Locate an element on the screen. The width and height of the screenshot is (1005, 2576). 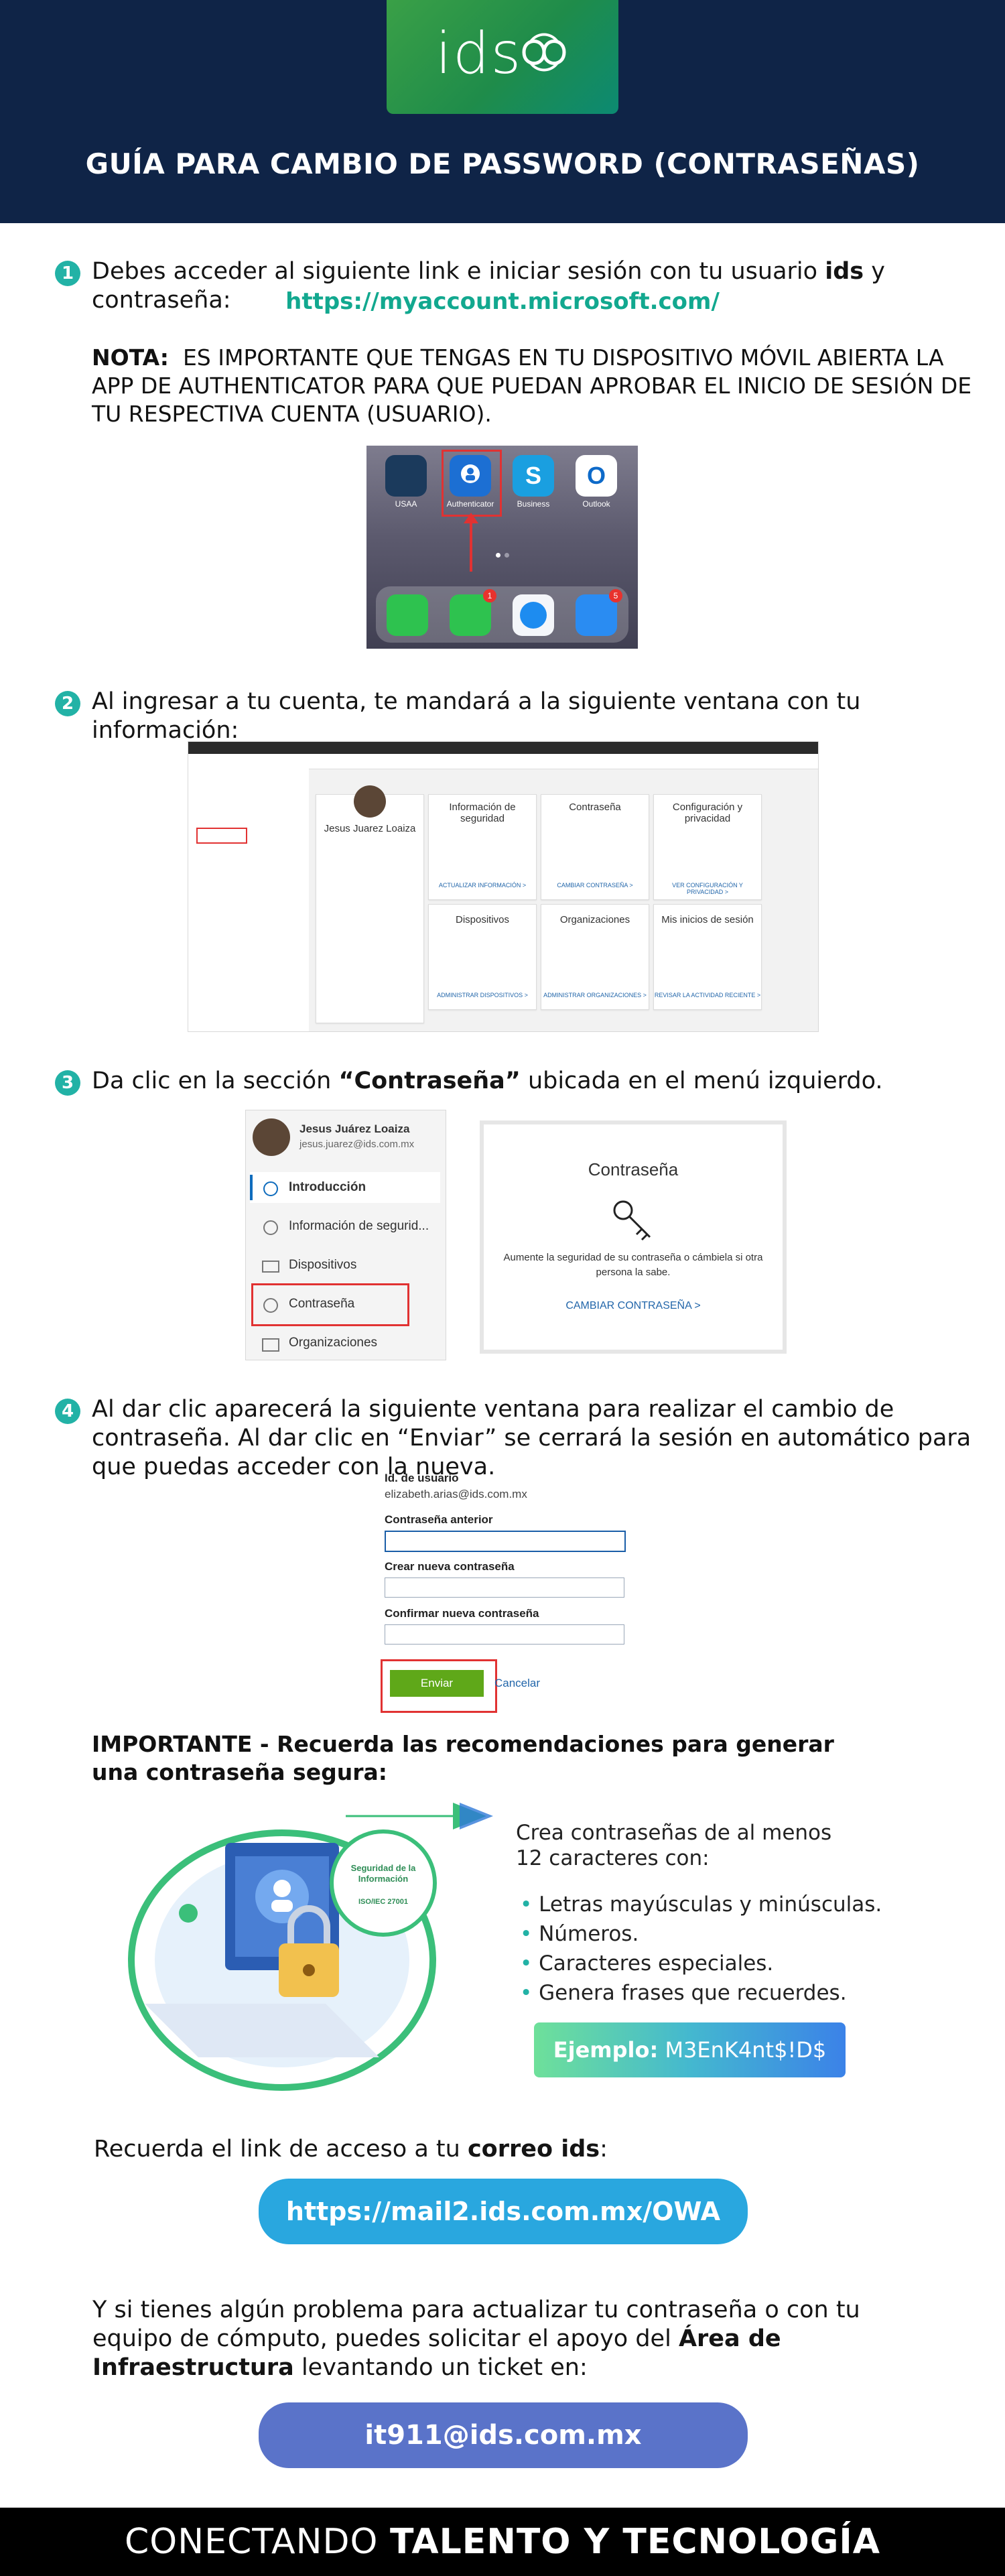
card-title: Contraseña is located at coordinates (634, 1169).